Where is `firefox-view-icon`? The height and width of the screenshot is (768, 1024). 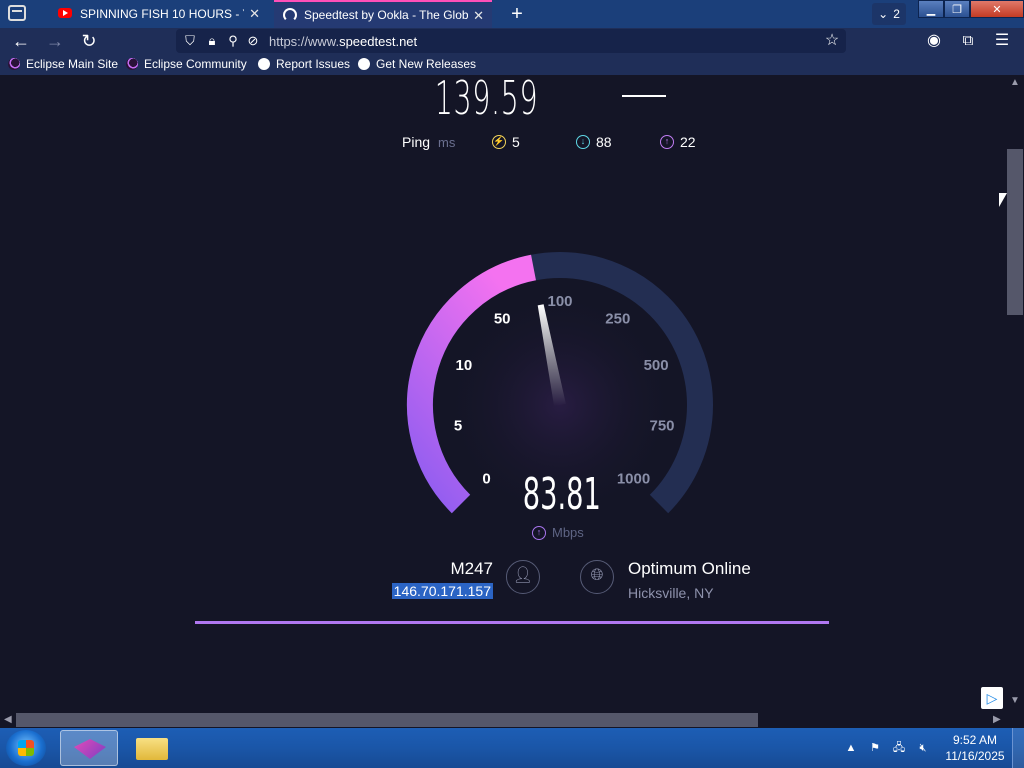 firefox-view-icon is located at coordinates (17, 13).